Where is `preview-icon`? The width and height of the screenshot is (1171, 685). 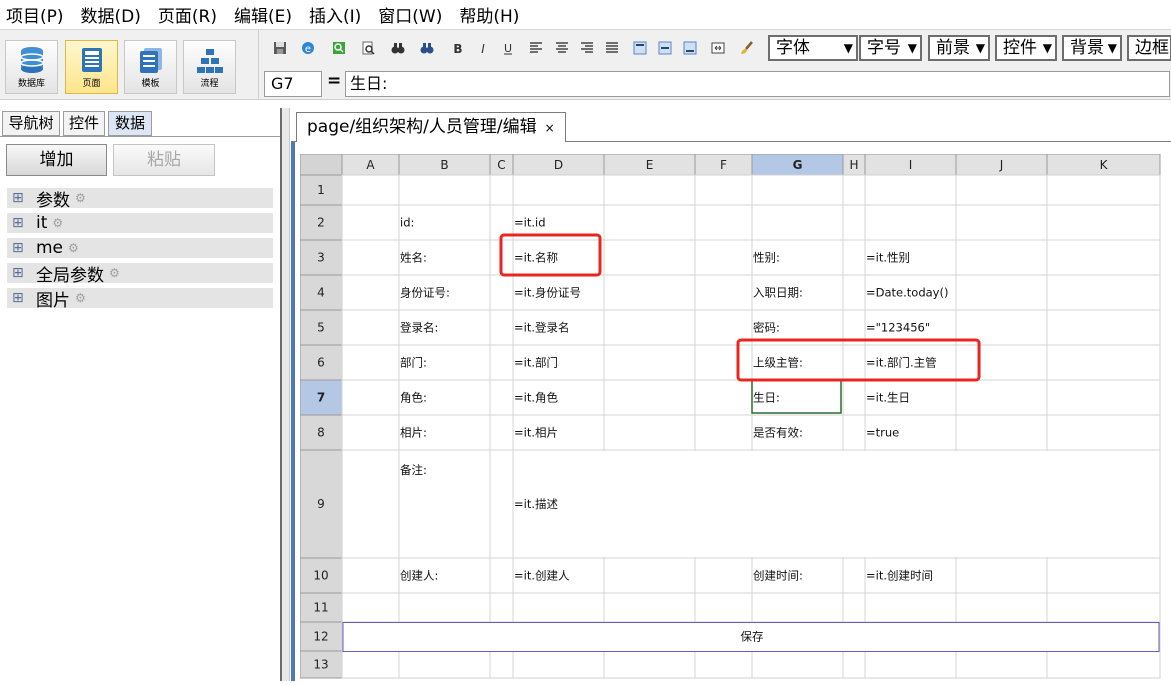
preview-icon is located at coordinates (368, 48).